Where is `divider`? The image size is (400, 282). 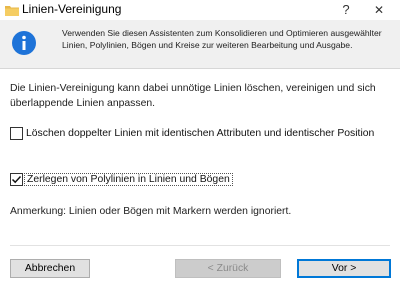 divider is located at coordinates (200, 245).